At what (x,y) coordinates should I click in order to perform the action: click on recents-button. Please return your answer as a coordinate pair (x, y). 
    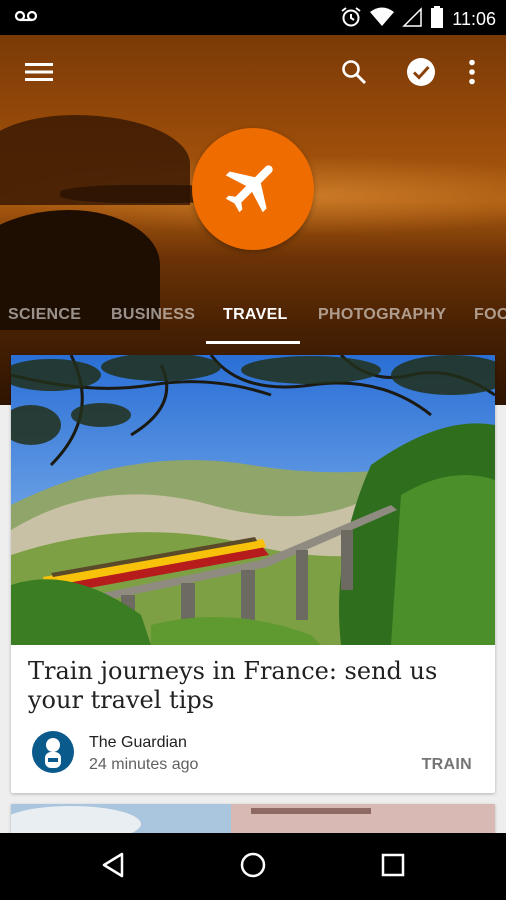
    Looking at the image, I should click on (393, 867).